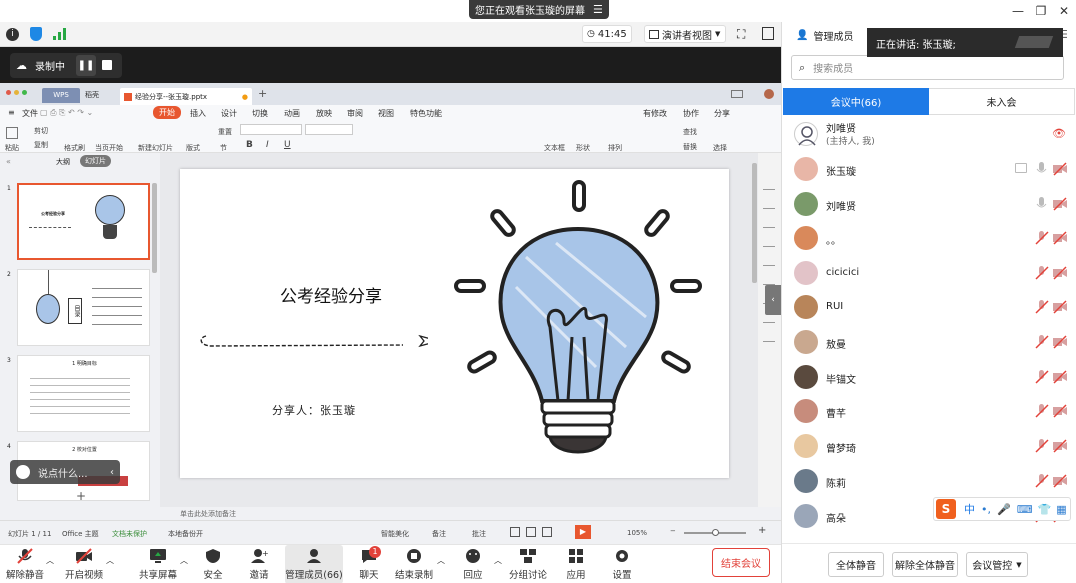 This screenshot has height=583, width=1076. What do you see at coordinates (213, 564) in the screenshot?
I see `security-button: 安全` at bounding box center [213, 564].